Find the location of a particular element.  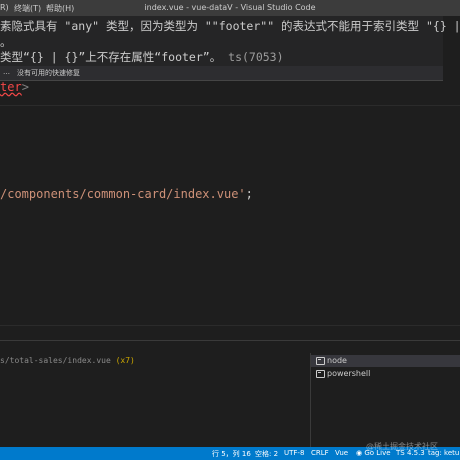

terminal-instance-list: node powershell is located at coordinates (385, 400).